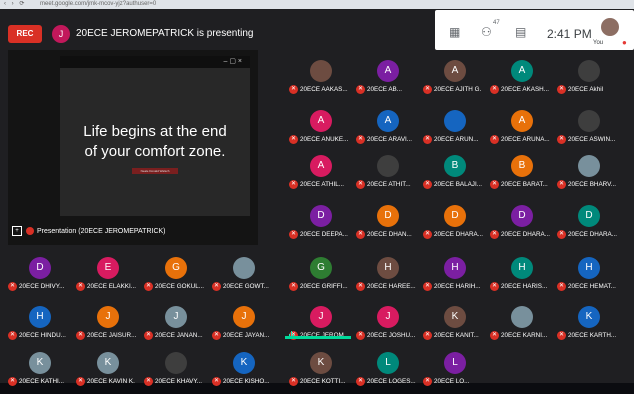  Describe the element at coordinates (522, 268) in the screenshot. I see `avatar: H` at that location.